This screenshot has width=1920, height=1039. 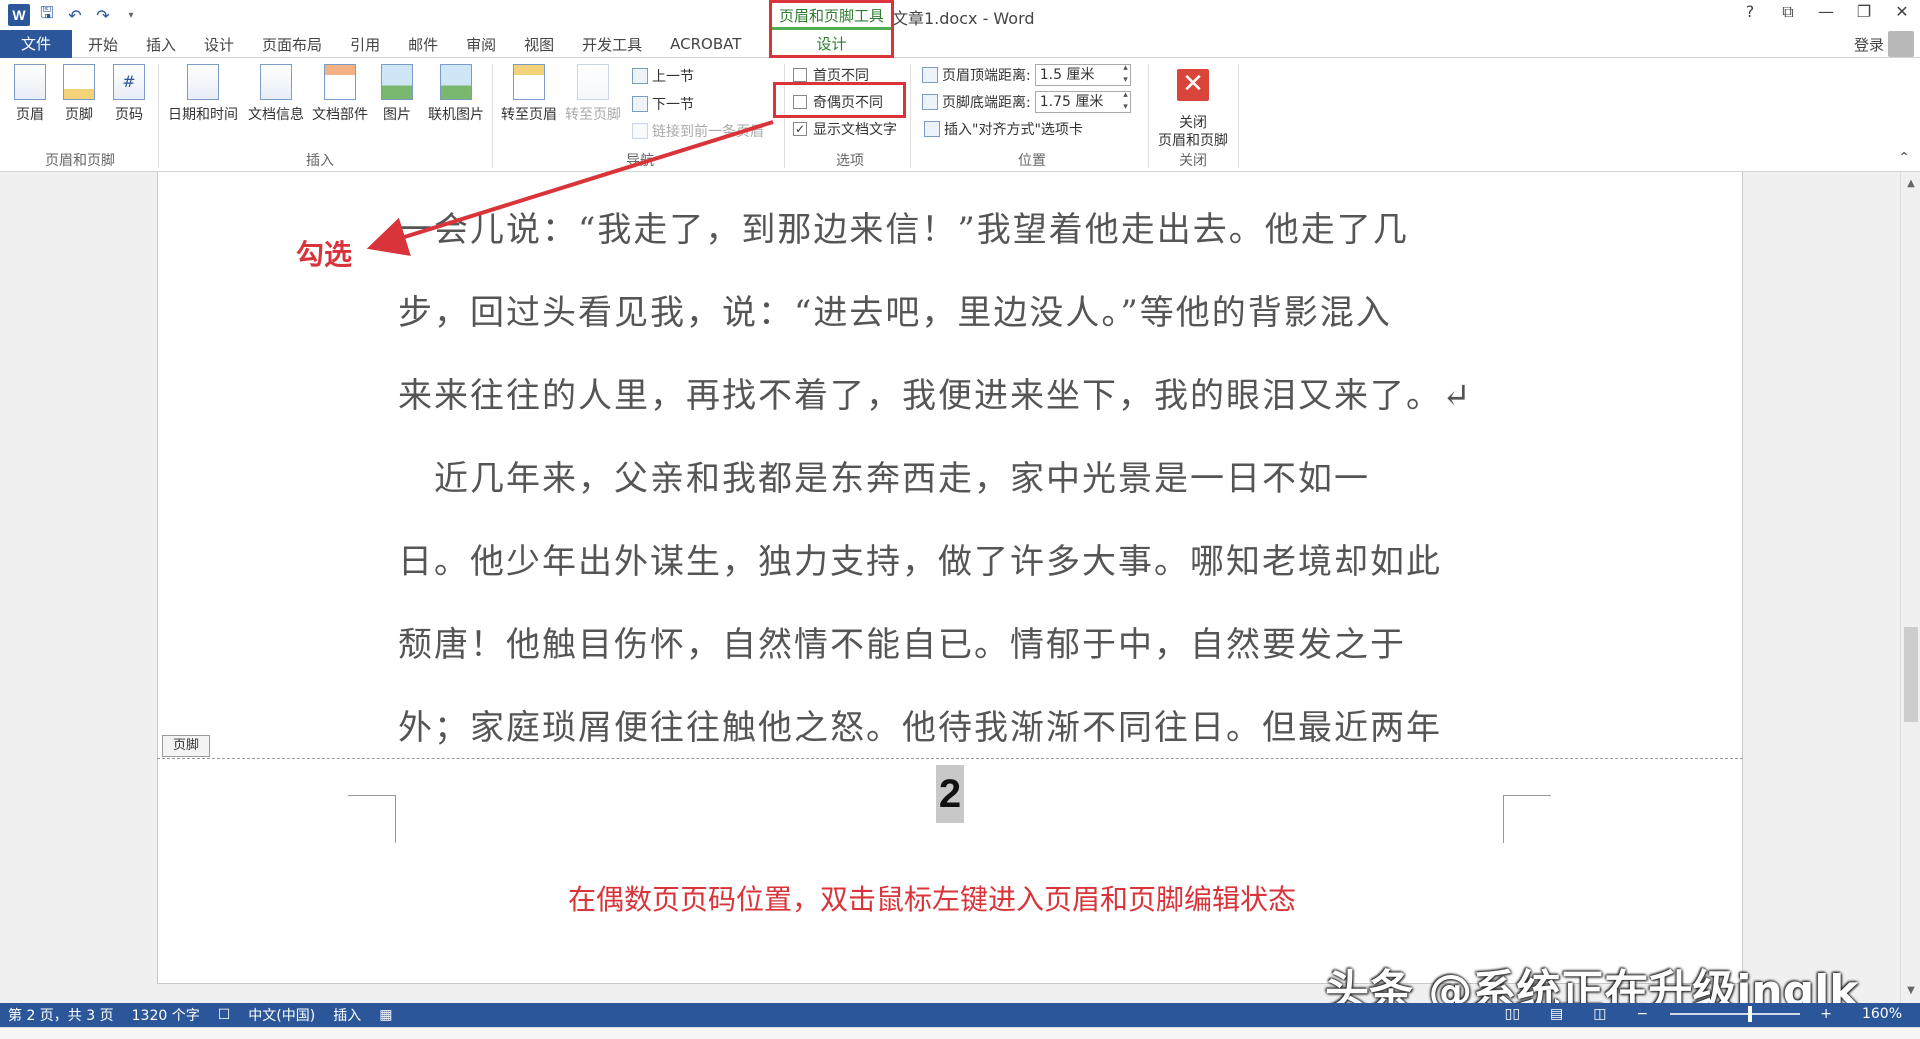 What do you see at coordinates (1193, 161) in the screenshot?
I see `group-label-close: 关闭` at bounding box center [1193, 161].